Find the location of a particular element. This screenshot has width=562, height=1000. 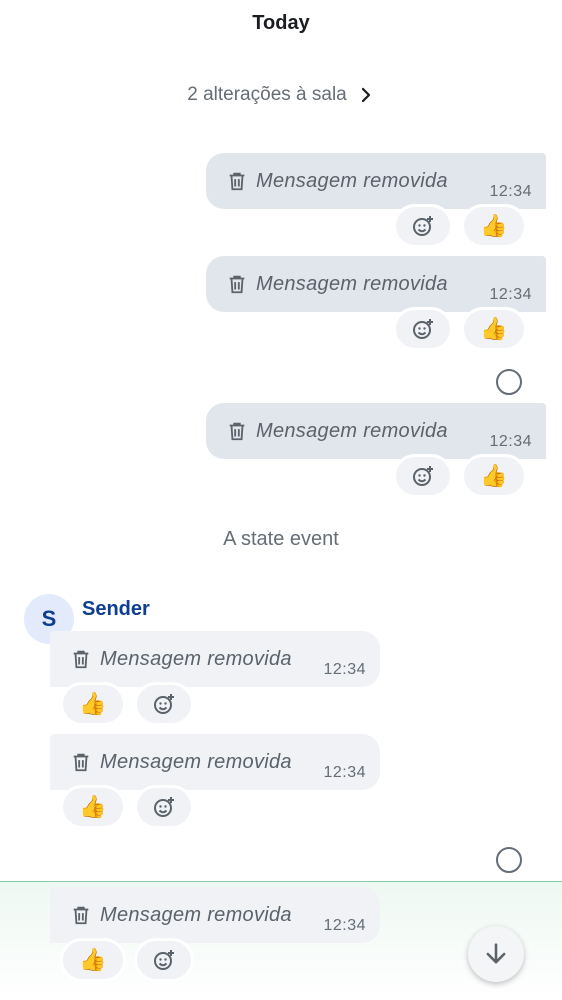

sender-name: Sender is located at coordinates (116, 609).